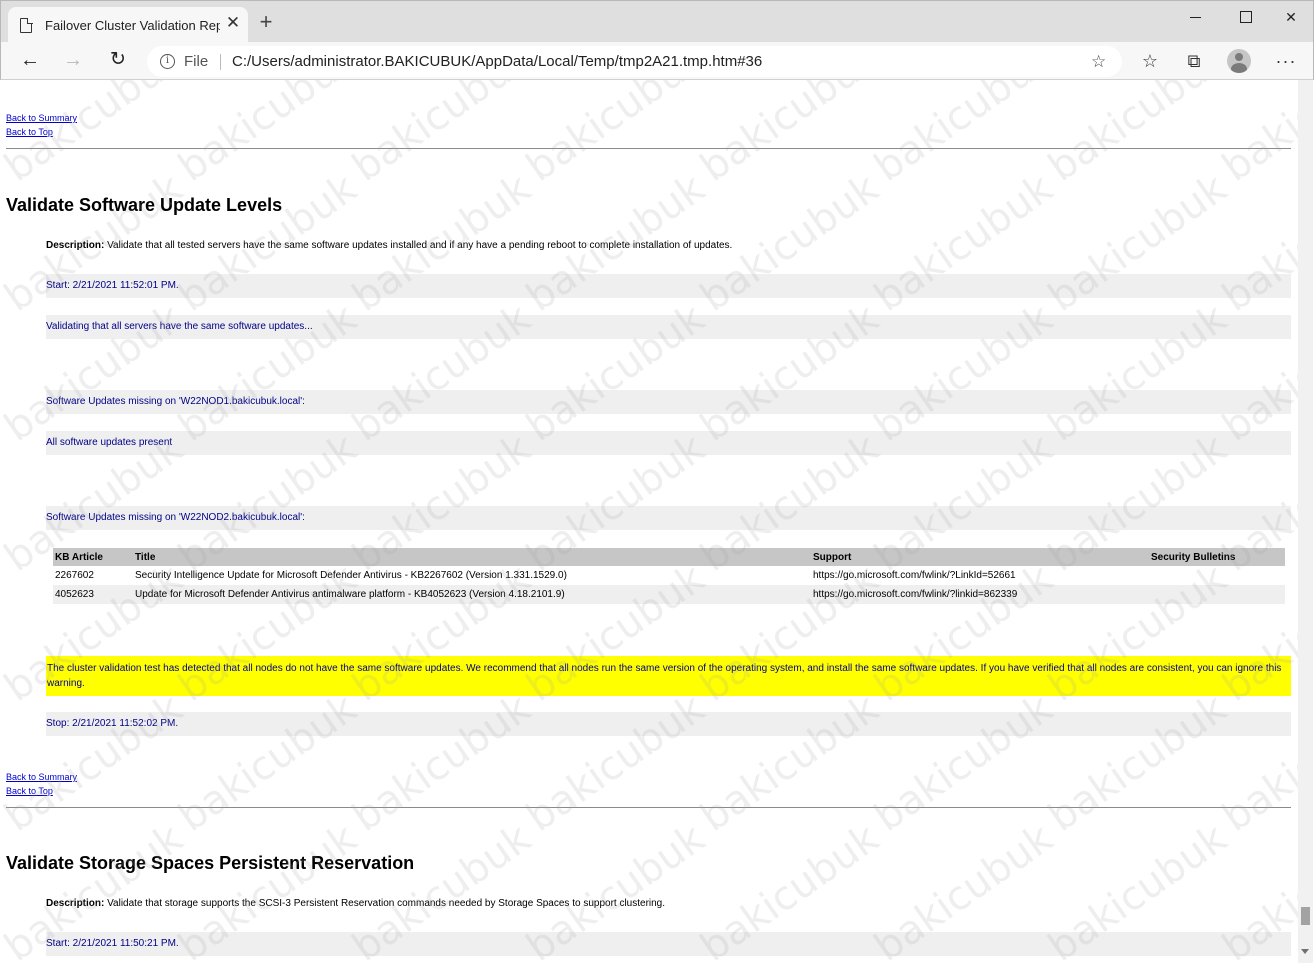 The image size is (1314, 963). I want to click on start-time: Start: 2/21/2021 11:52:01 PM., so click(668, 286).